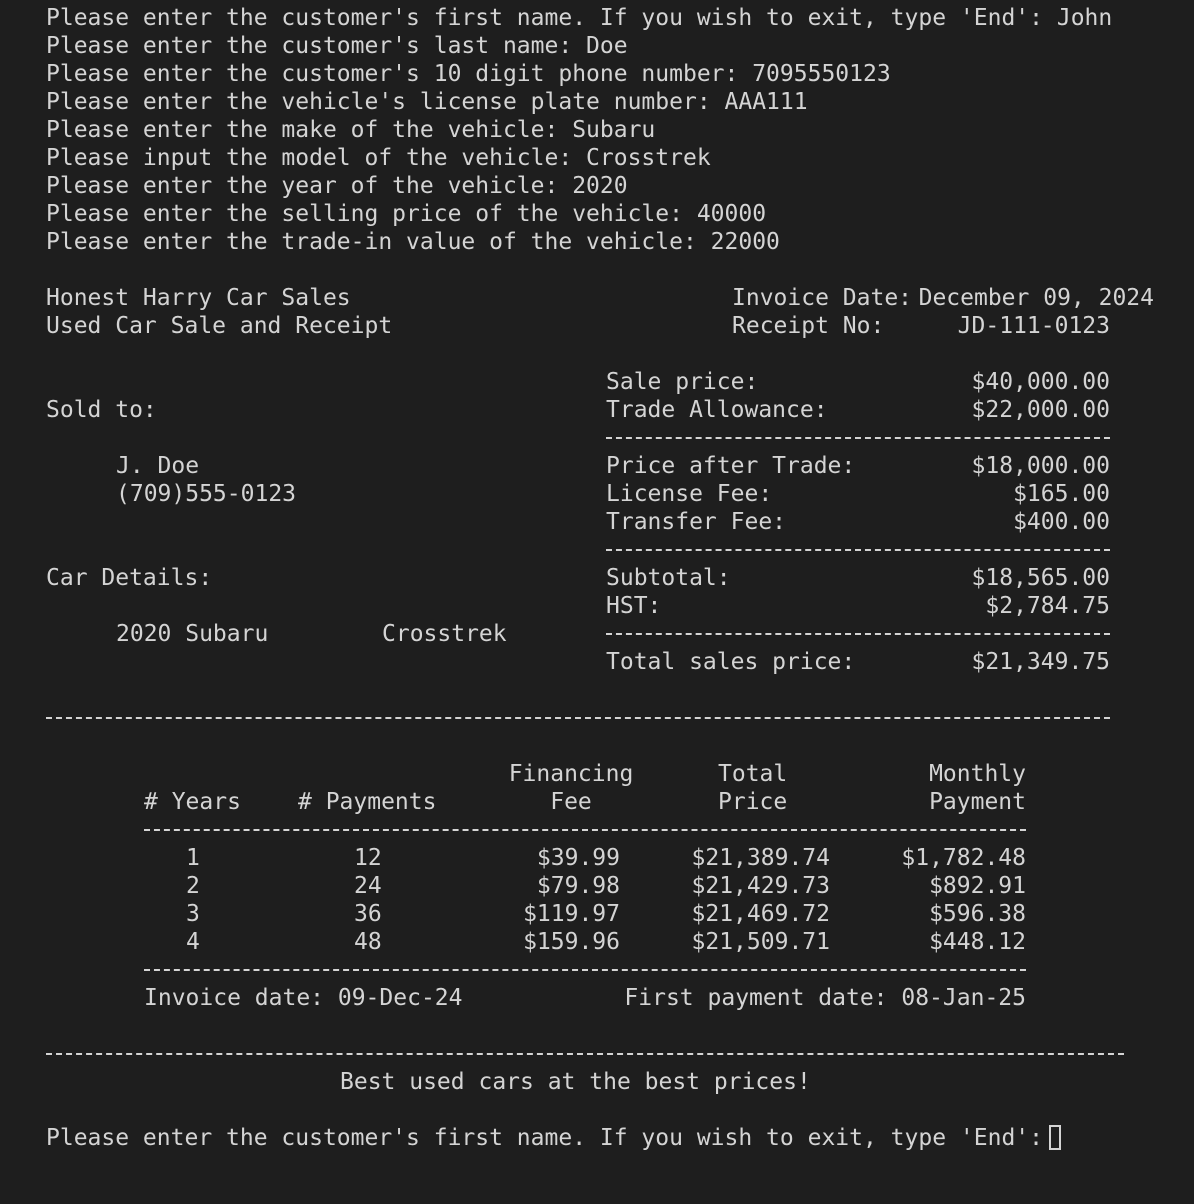 This screenshot has width=1194, height=1204. Describe the element at coordinates (193, 886) in the screenshot. I see `row-years: 2` at that location.